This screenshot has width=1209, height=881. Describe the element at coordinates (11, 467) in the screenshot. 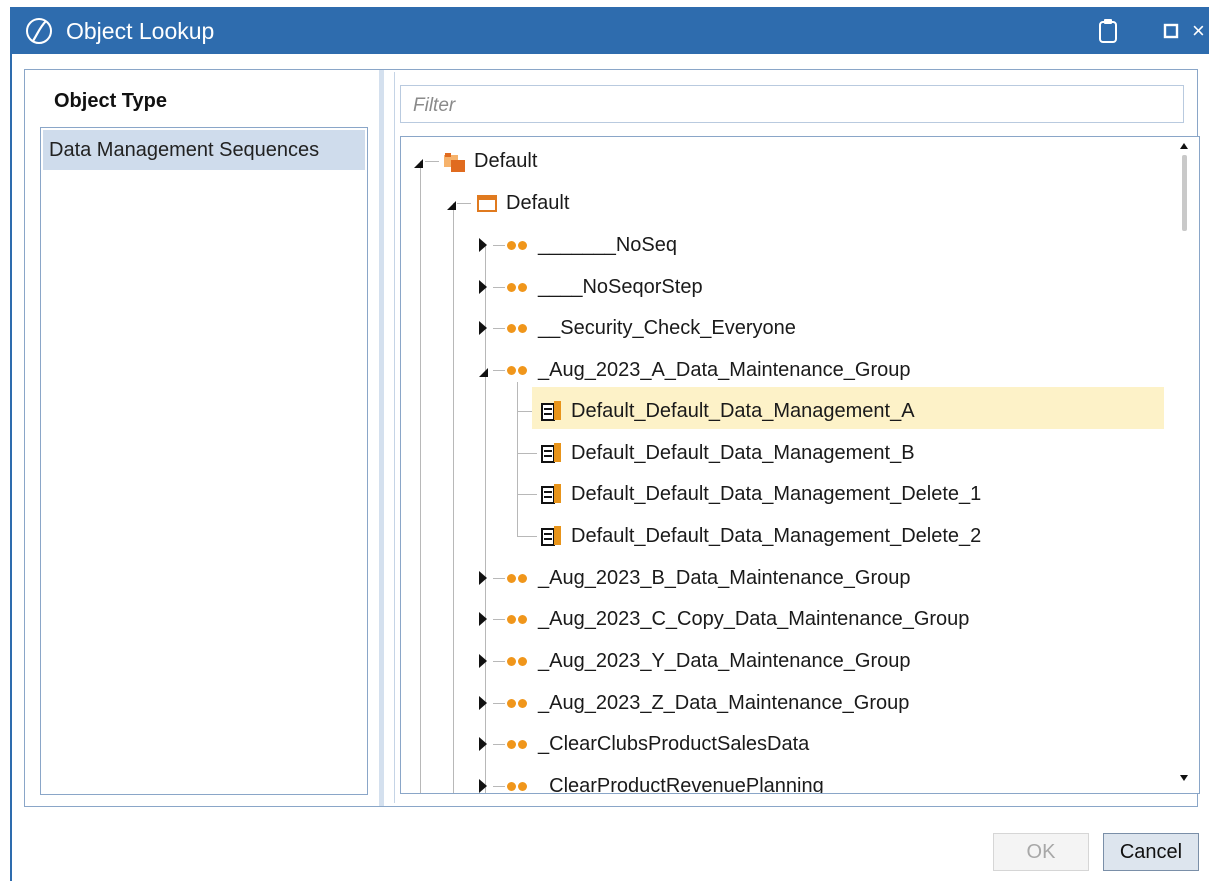

I see `window-border` at that location.